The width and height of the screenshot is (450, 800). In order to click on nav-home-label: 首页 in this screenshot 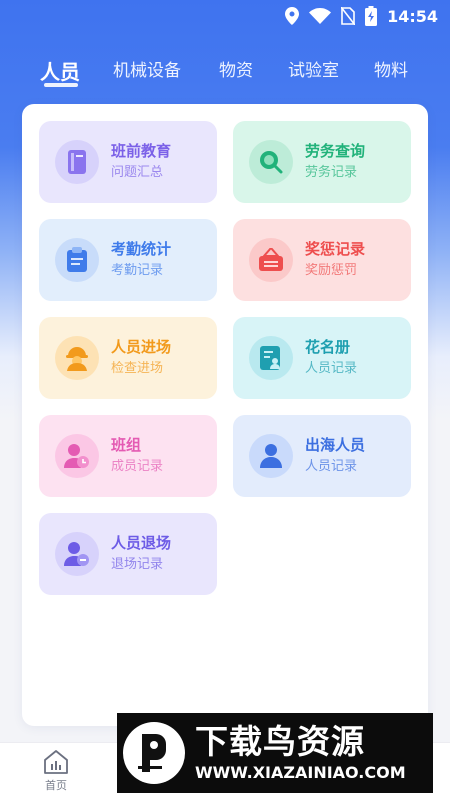, I will do `click(56, 785)`.